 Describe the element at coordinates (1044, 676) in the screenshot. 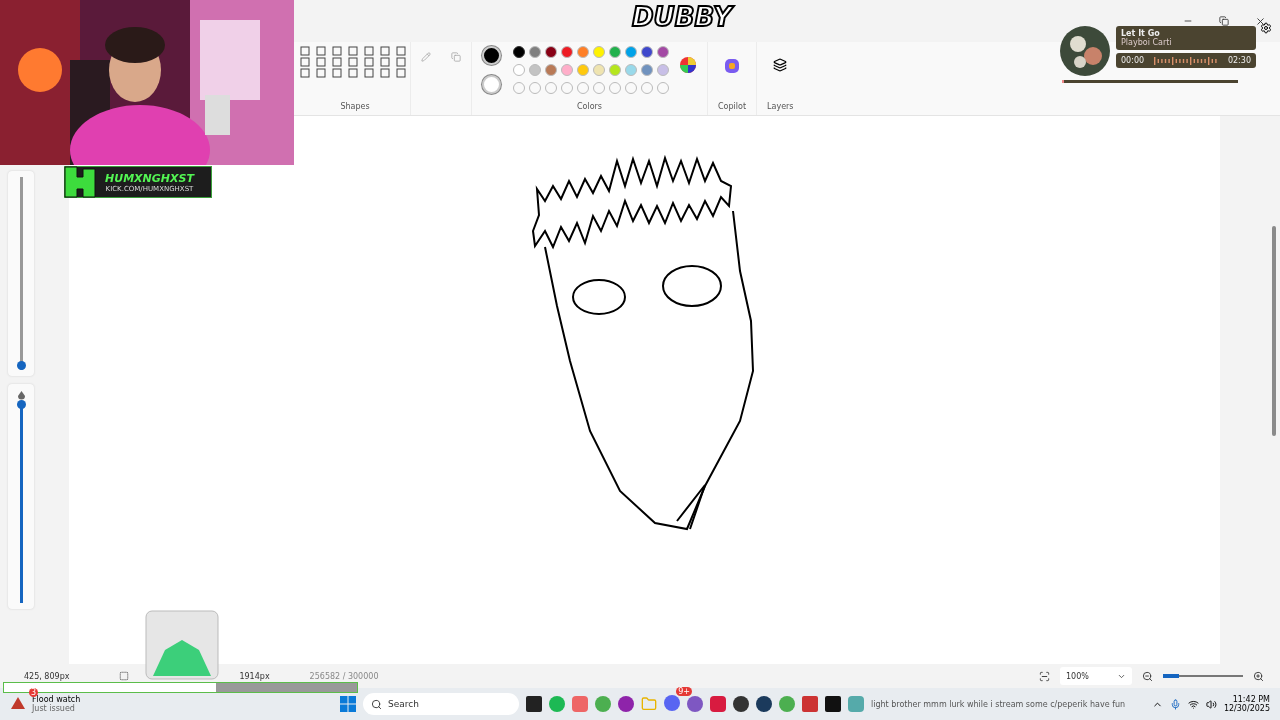

I see `fit-icon` at that location.